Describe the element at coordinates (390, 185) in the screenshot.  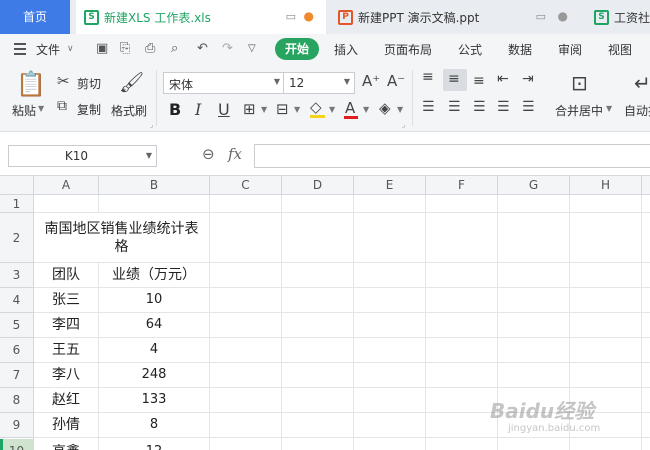
I see `column-header-e: E` at that location.